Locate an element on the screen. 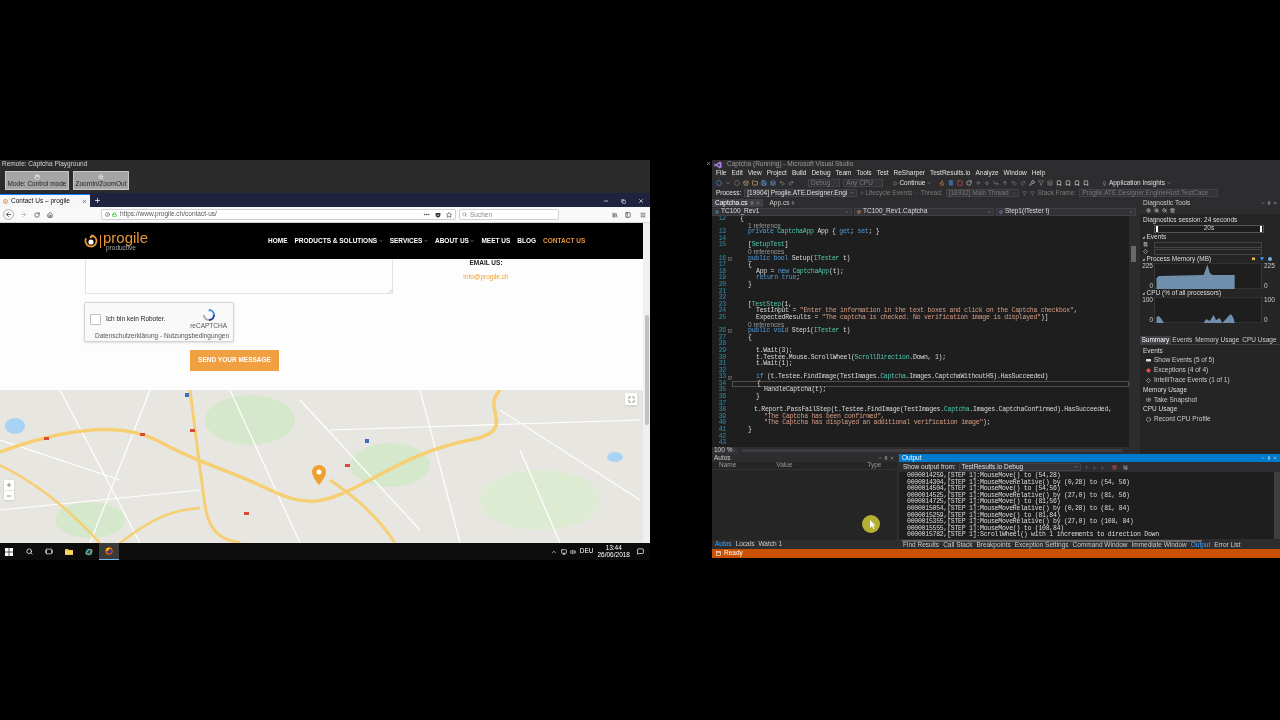  diamond-icon is located at coordinates (1148, 370).